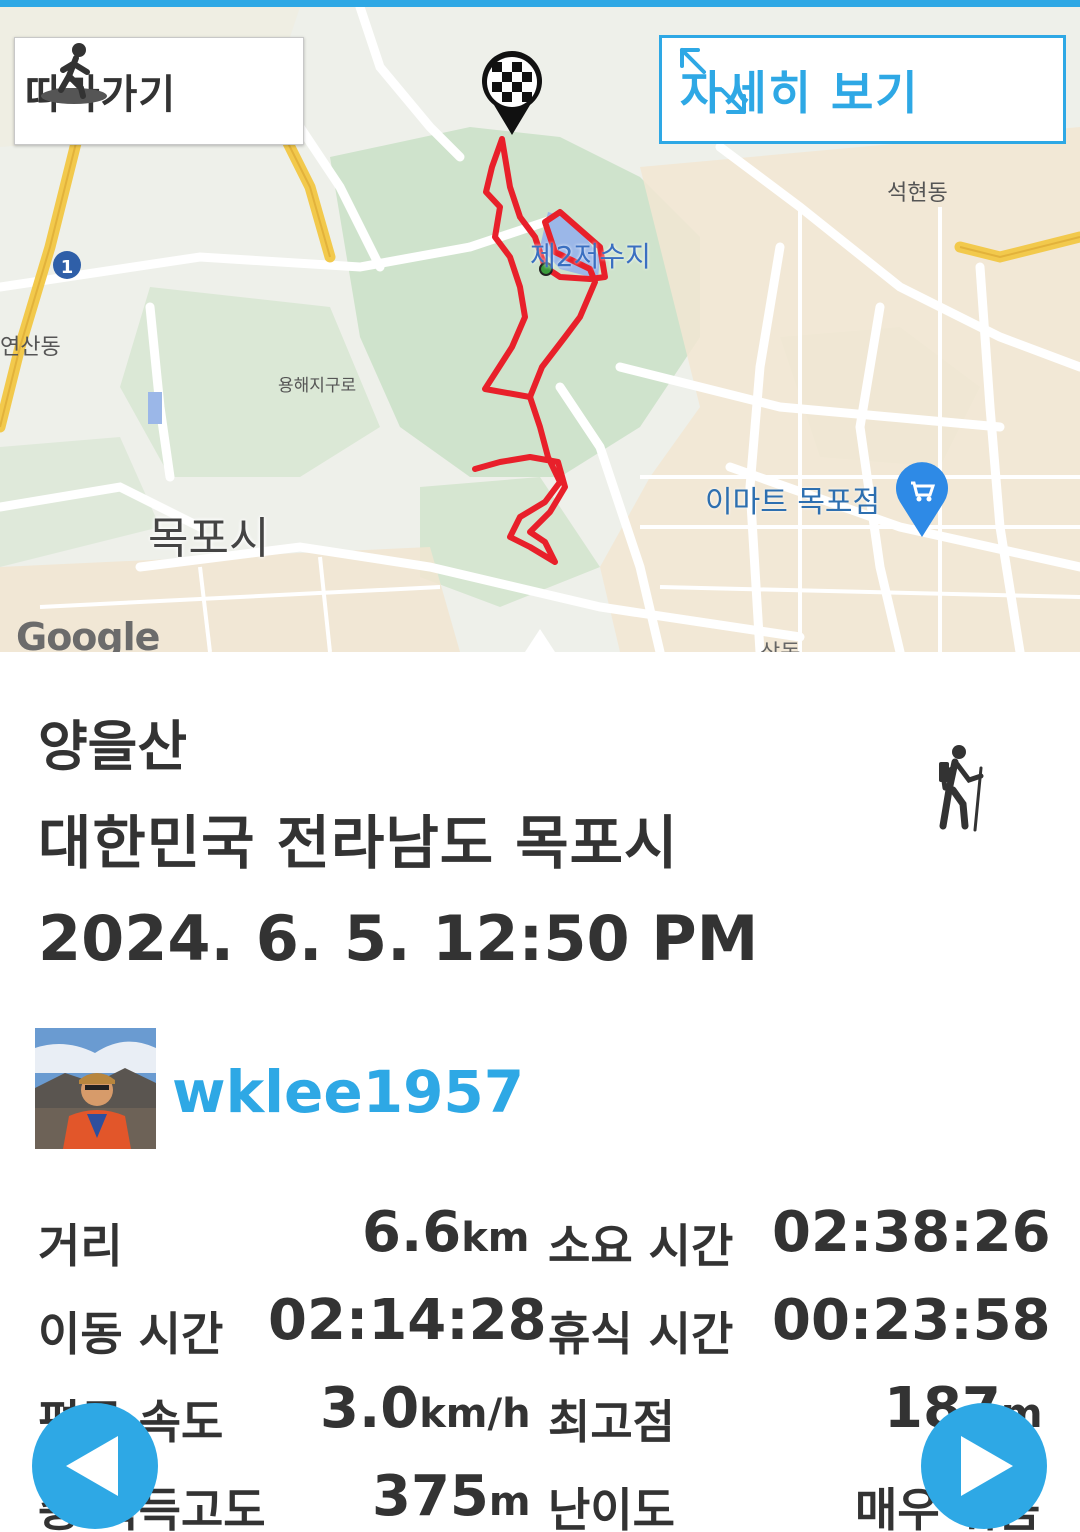  Describe the element at coordinates (793, 502) in the screenshot. I see `map-label-emart: 이마트 목포점` at that location.